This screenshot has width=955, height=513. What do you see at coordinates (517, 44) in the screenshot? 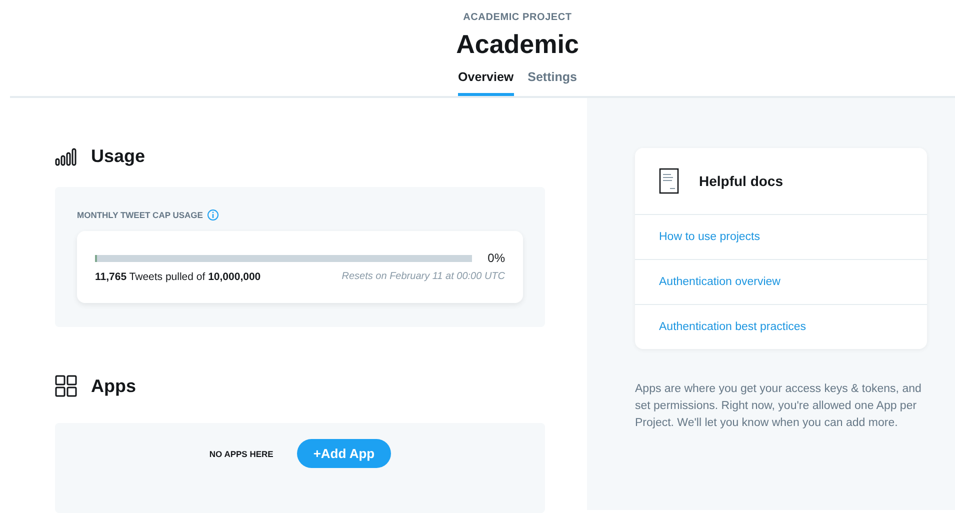
I see `project-title: Academic` at bounding box center [517, 44].